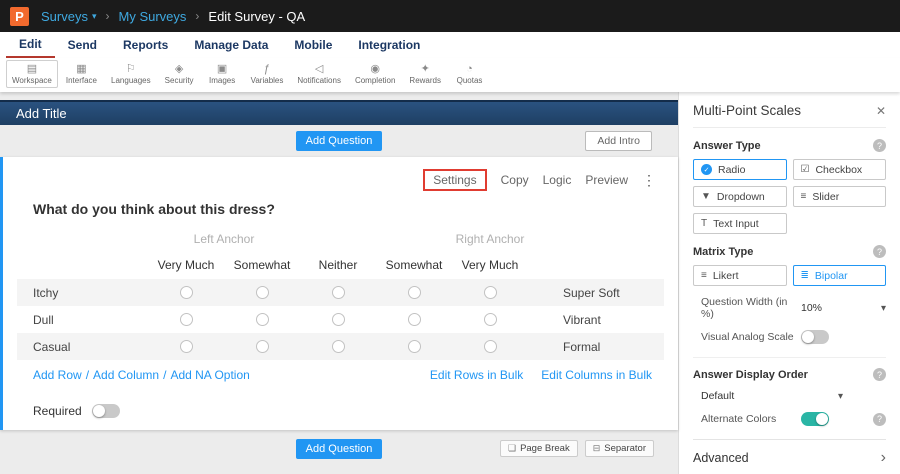 The image size is (900, 474). Describe the element at coordinates (789, 452) in the screenshot. I see `advanced-section: Advanced ›` at that location.